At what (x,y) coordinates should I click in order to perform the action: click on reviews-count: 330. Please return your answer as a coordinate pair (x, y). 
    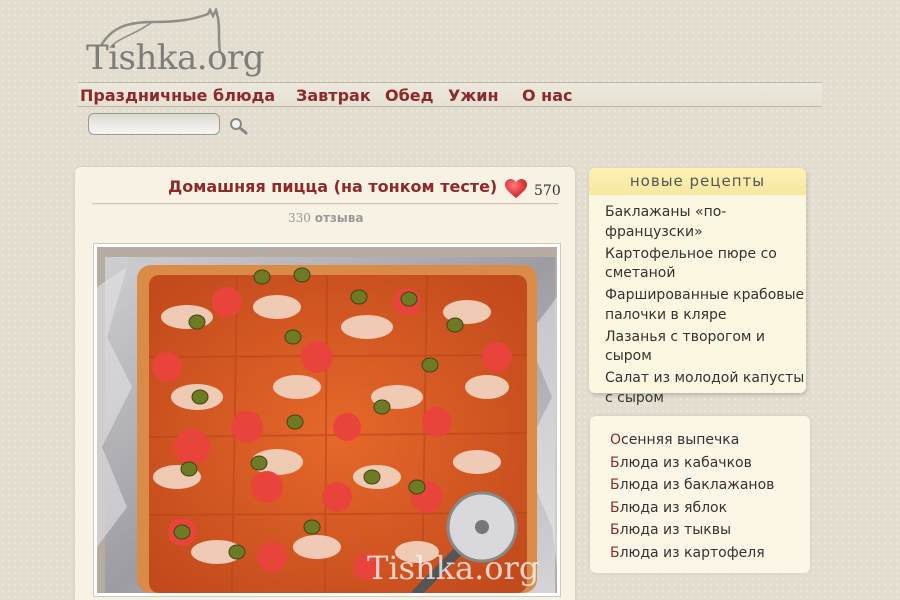
    Looking at the image, I should click on (299, 218).